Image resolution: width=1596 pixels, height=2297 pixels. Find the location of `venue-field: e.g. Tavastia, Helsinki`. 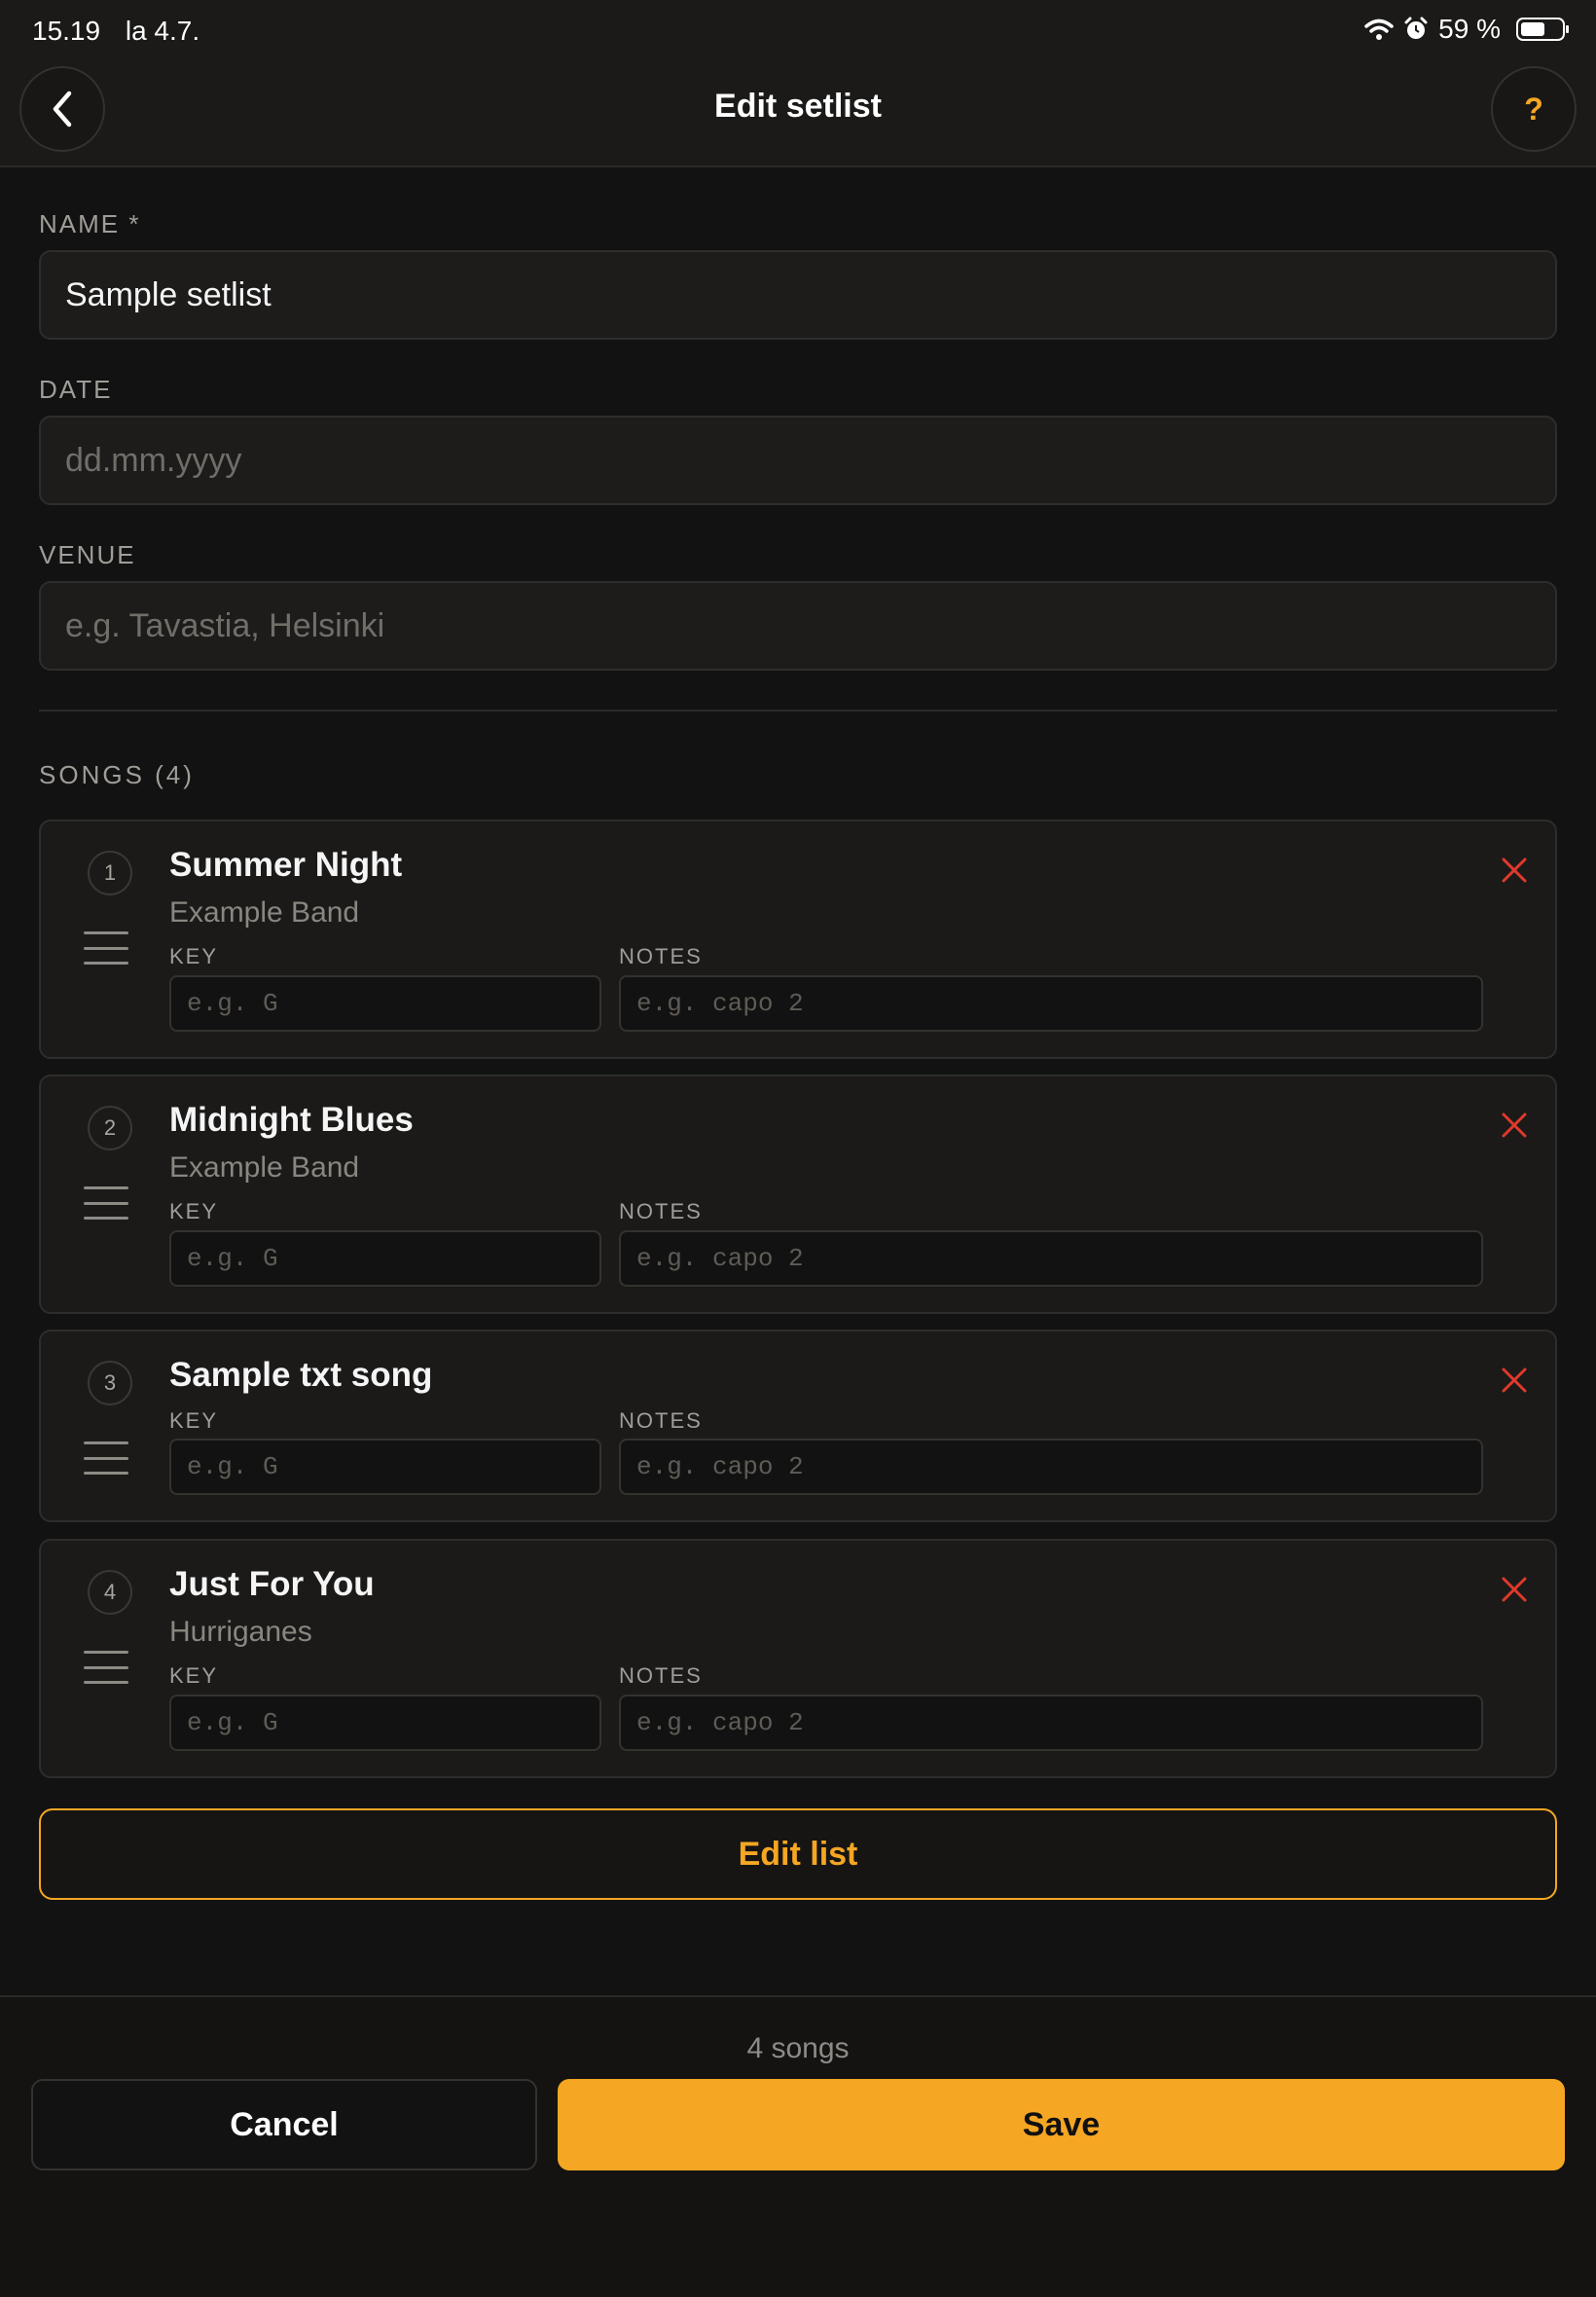

venue-field: e.g. Tavastia, Helsinki is located at coordinates (798, 626).